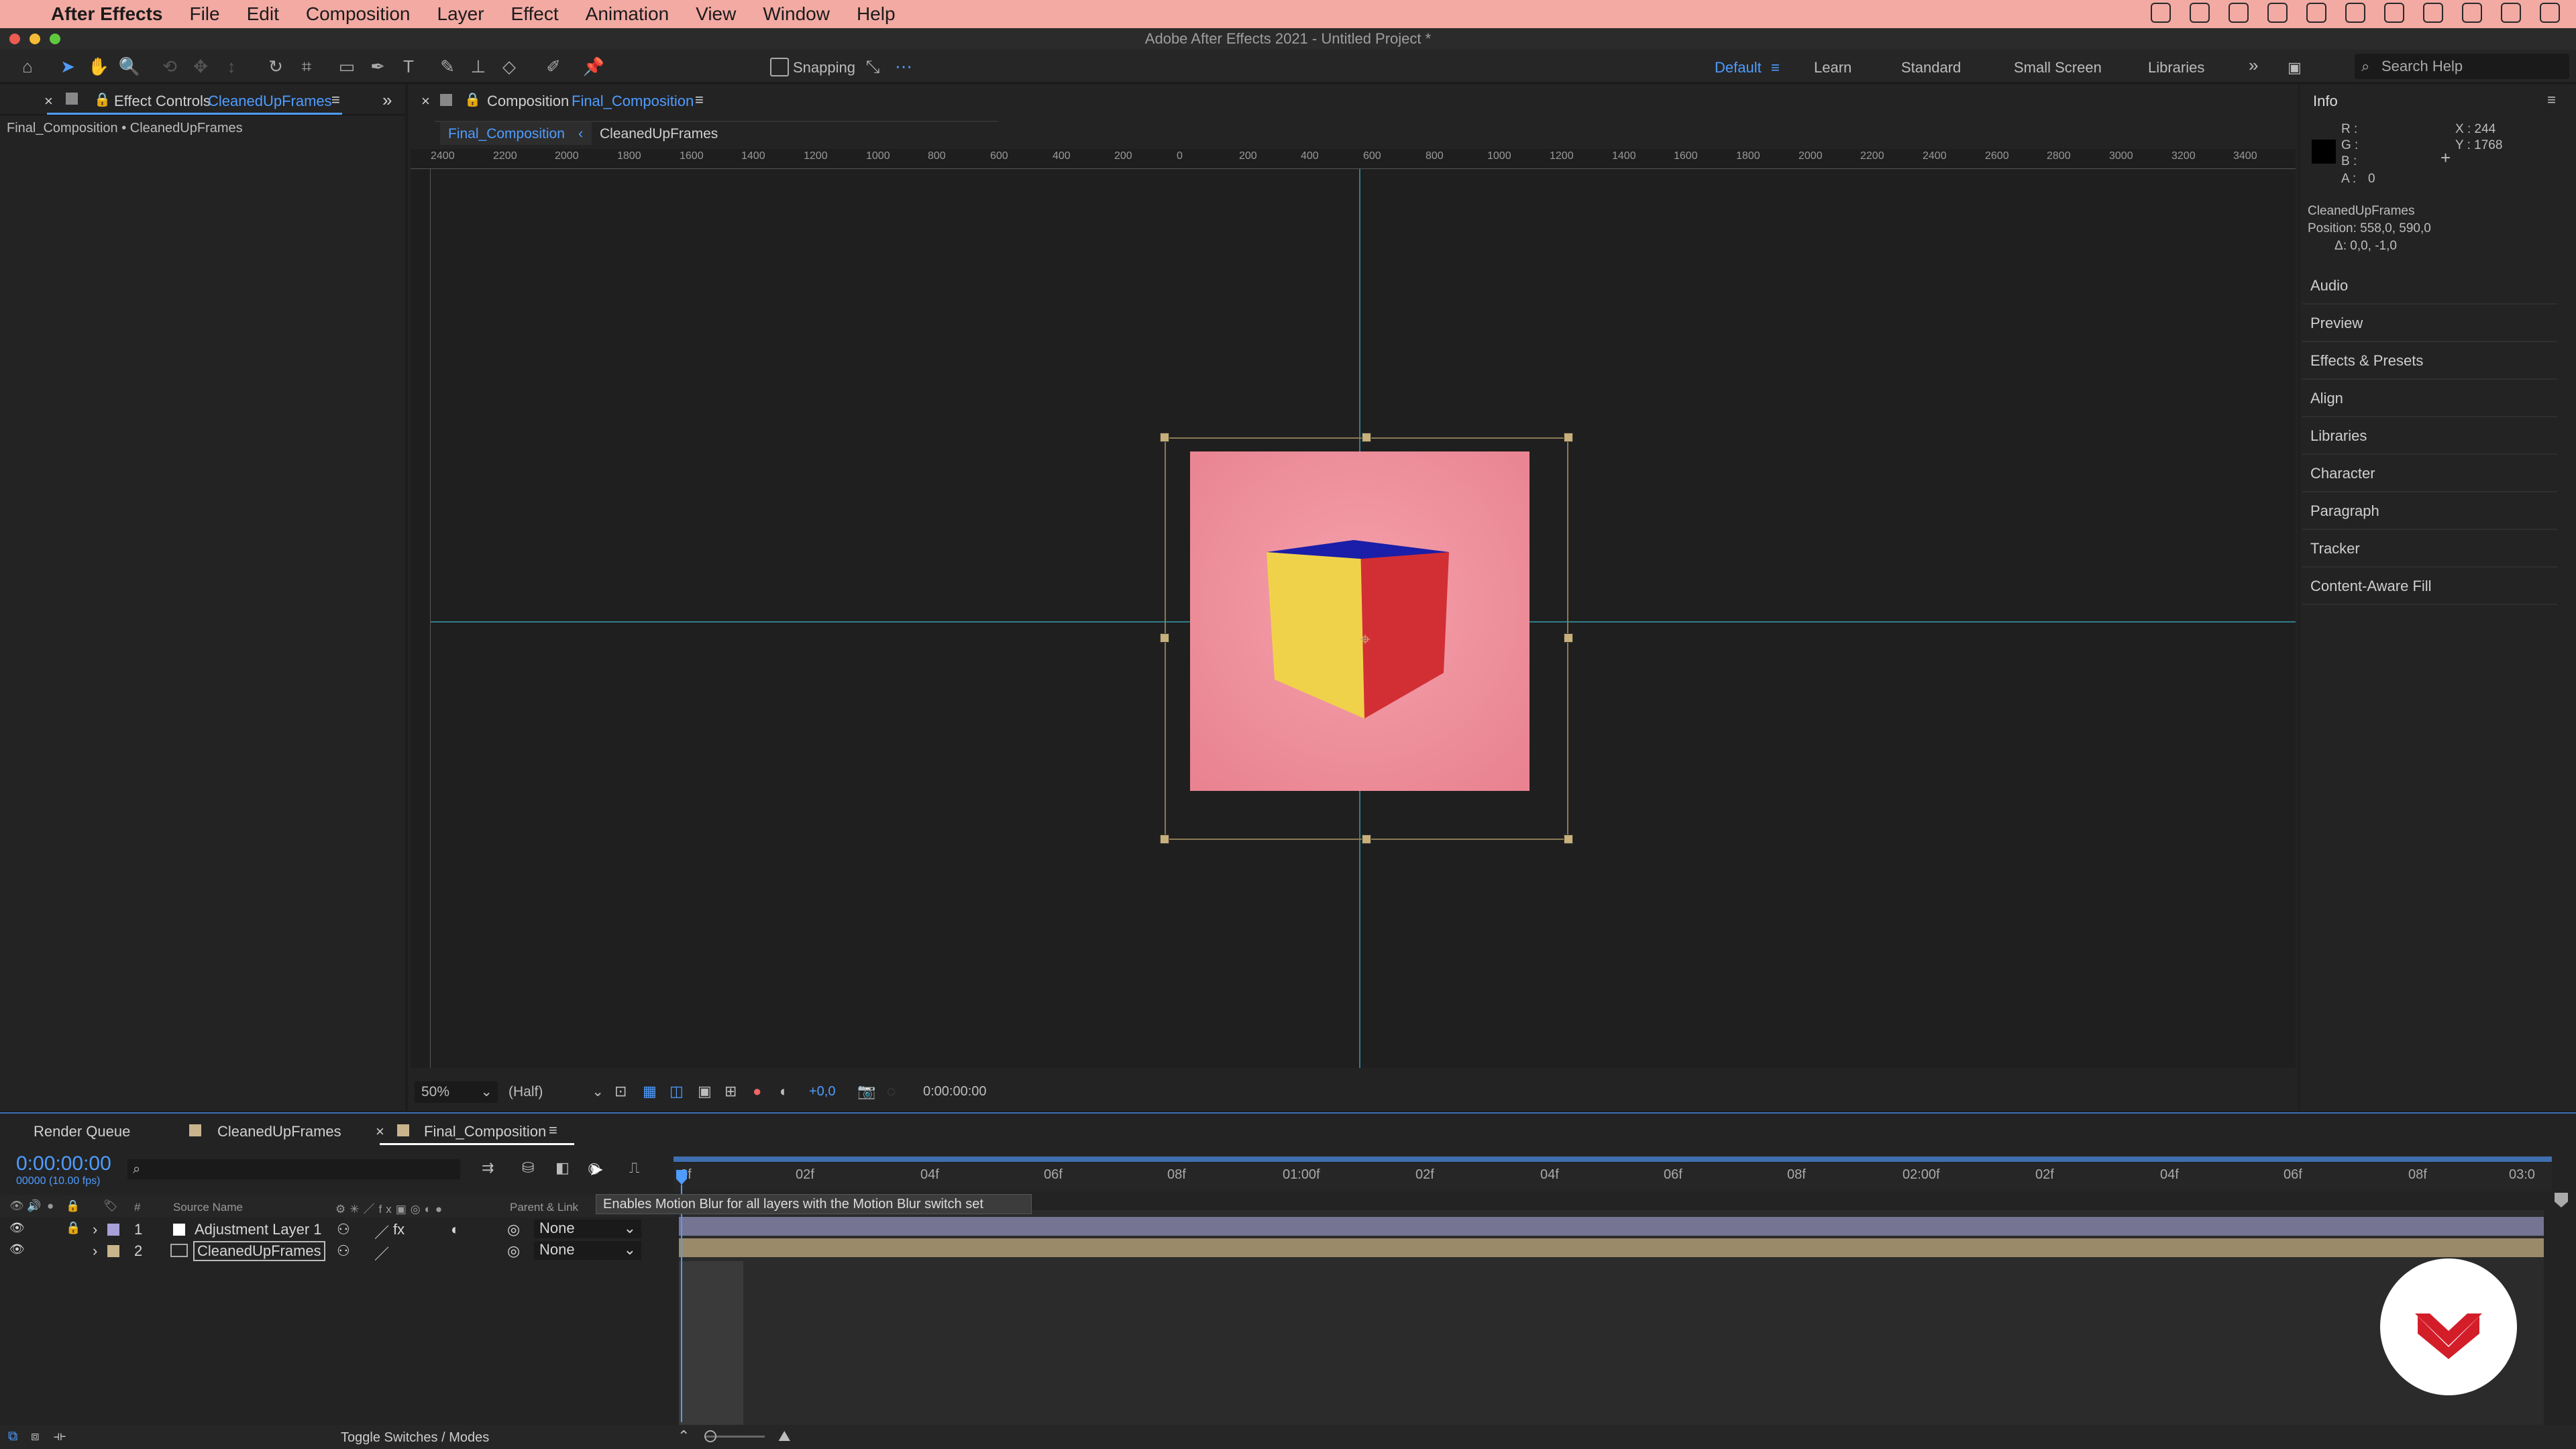 The image size is (2576, 1449). Describe the element at coordinates (528, 101) in the screenshot. I see `composition-tab-label: Composition` at that location.